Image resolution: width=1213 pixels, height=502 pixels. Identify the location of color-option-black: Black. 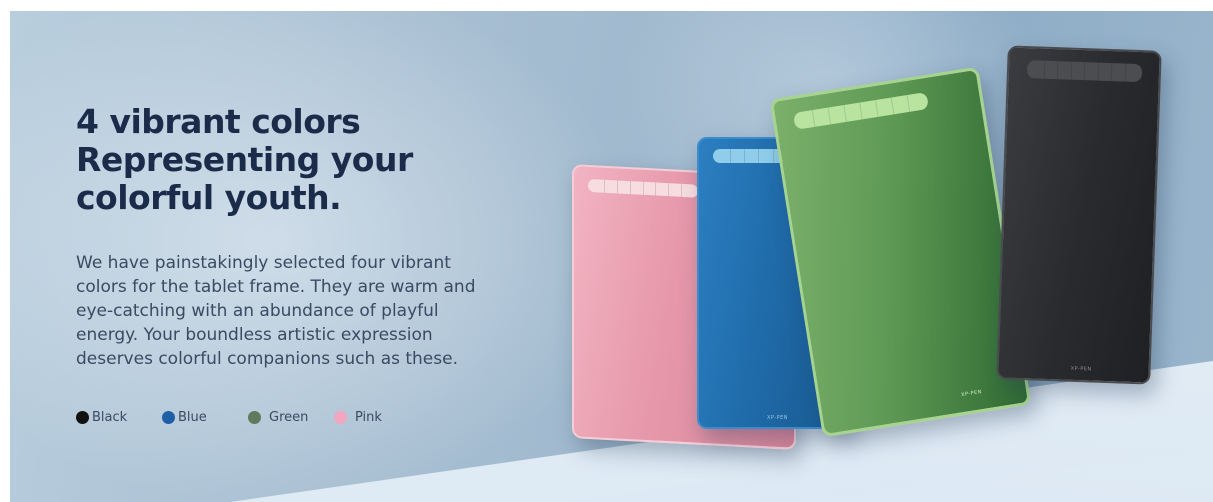
(119, 417).